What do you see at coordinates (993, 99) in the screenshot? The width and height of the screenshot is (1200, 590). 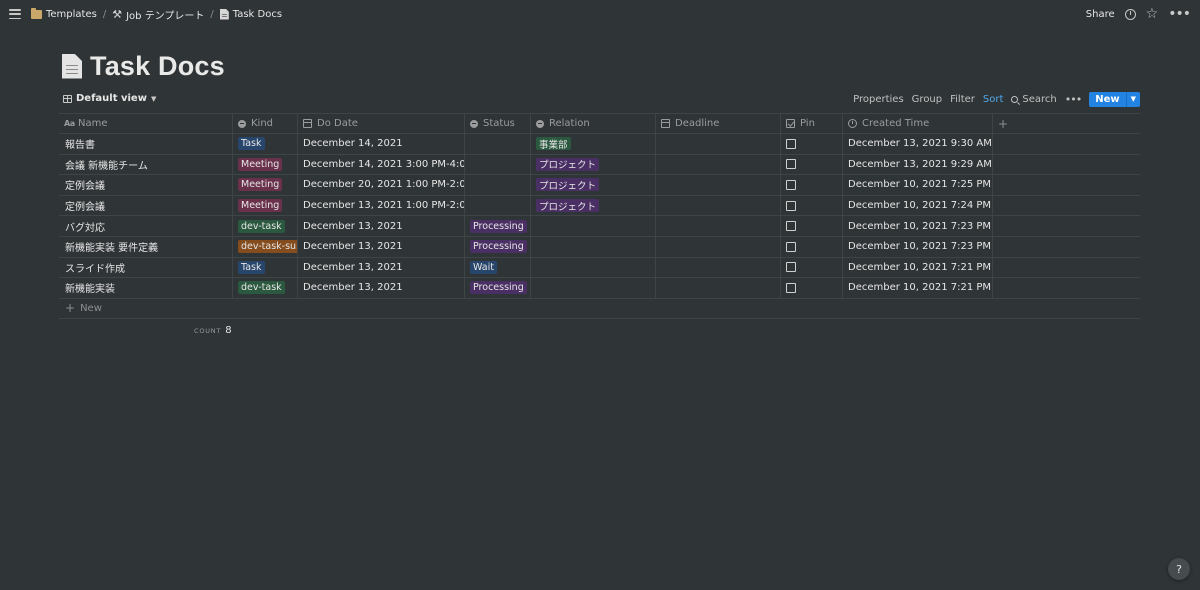 I see `sort-button: Sort` at bounding box center [993, 99].